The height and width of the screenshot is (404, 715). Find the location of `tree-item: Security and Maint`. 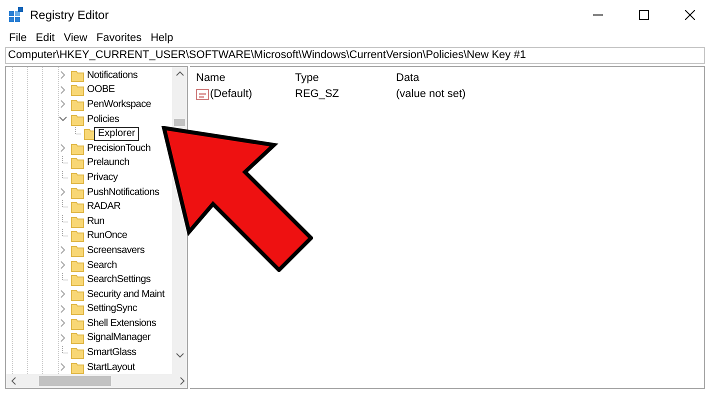

tree-item: Security and Maint is located at coordinates (125, 294).